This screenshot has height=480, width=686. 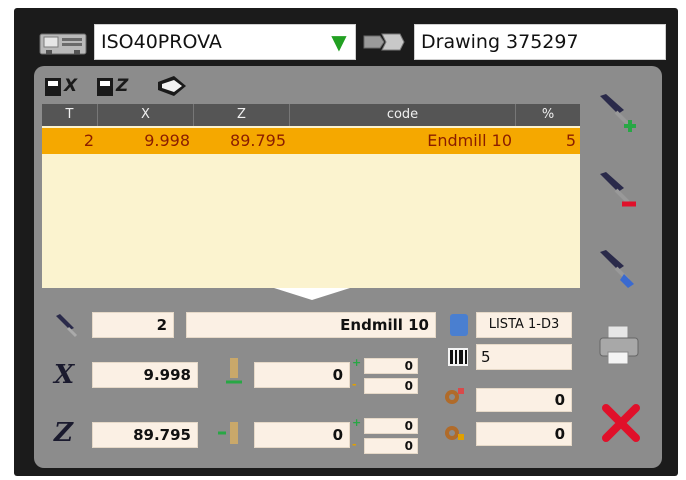 I want to click on print-icon, so click(x=619, y=345).